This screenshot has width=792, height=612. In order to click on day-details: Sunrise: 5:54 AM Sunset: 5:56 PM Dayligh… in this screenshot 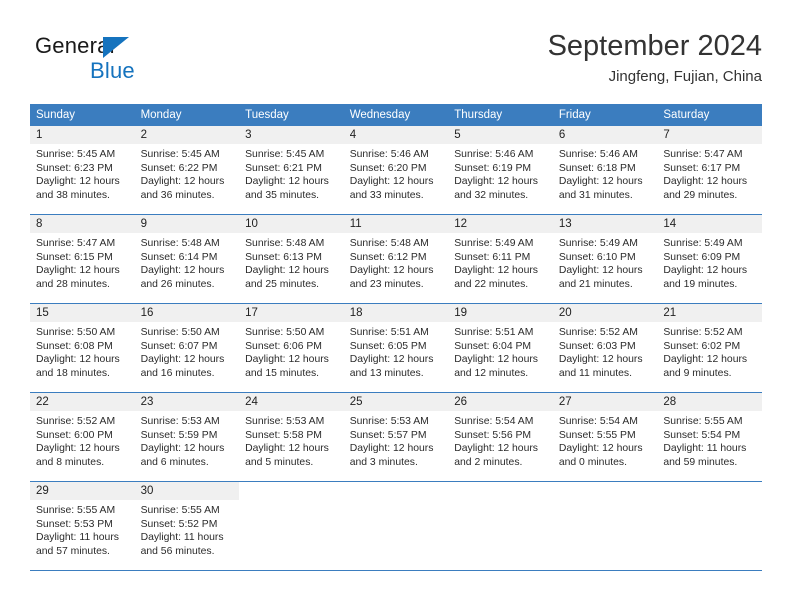, I will do `click(500, 440)`.